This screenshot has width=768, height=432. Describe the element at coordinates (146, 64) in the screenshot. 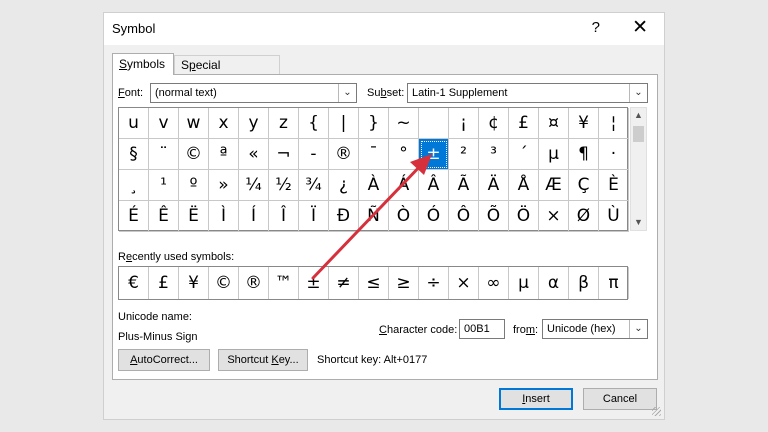

I see `tab-symbols-label: ymbols` at that location.